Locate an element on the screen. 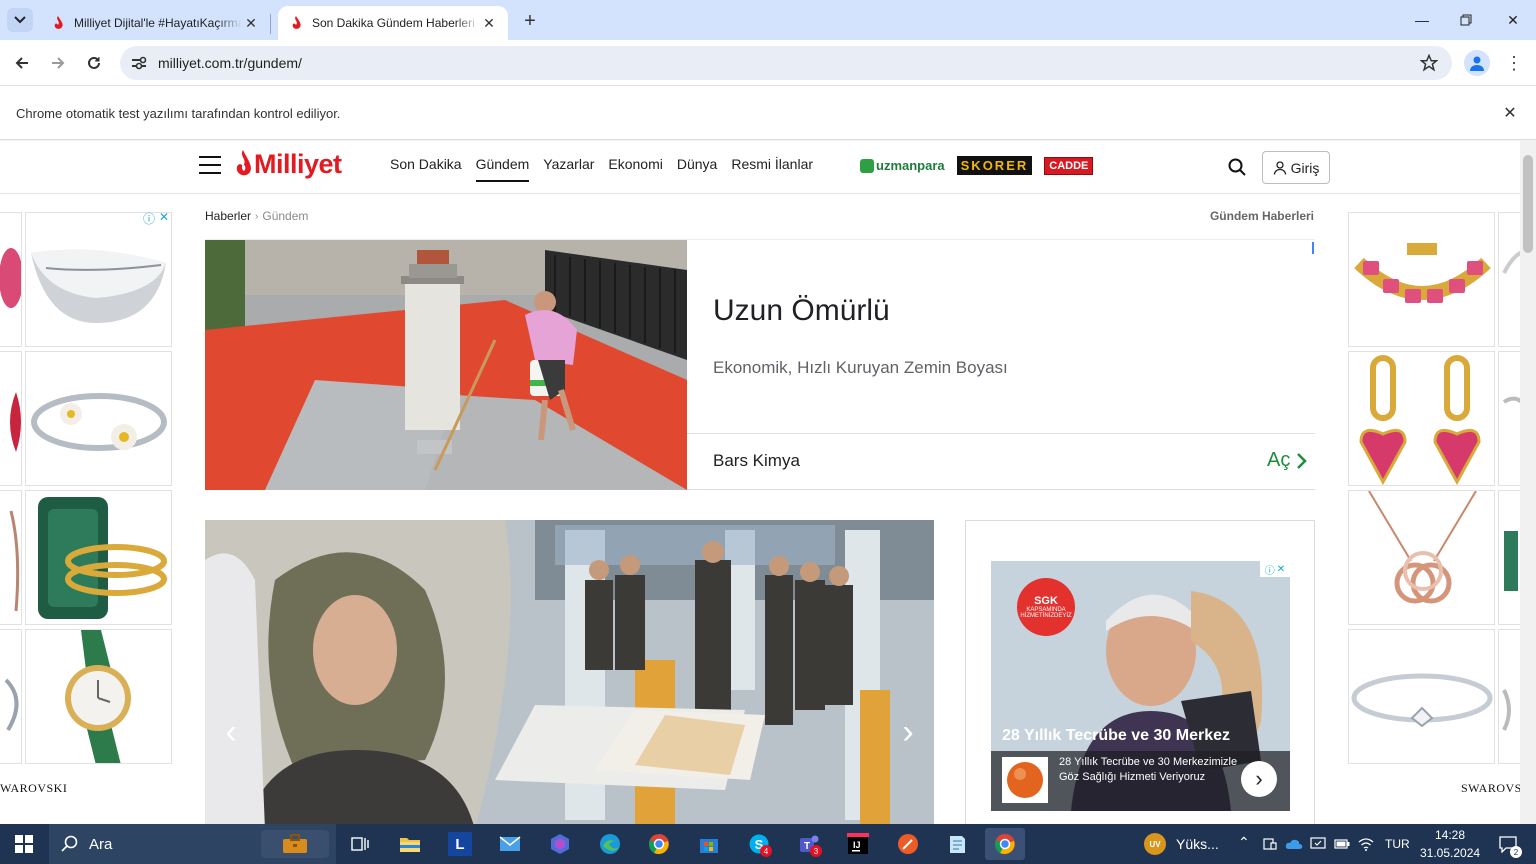 This screenshot has width=1536, height=864. new-tab-plus-icon: + is located at coordinates (530, 21).